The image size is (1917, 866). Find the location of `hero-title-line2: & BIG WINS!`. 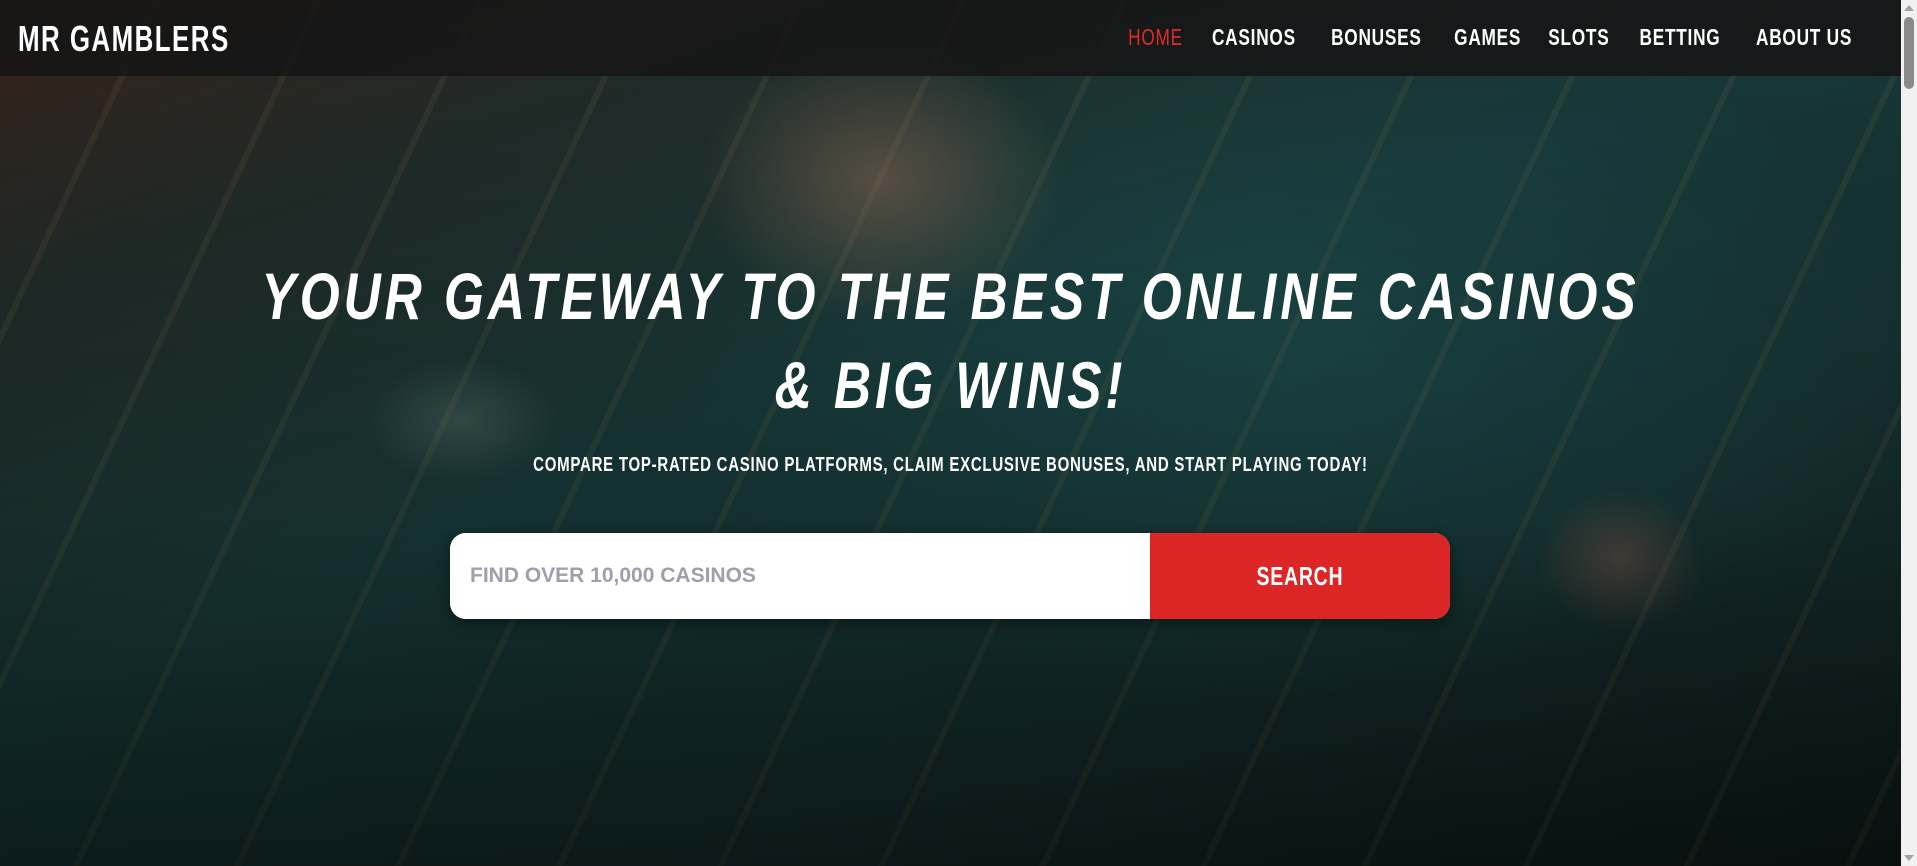

hero-title-line2: & BIG WINS! is located at coordinates (950, 385).